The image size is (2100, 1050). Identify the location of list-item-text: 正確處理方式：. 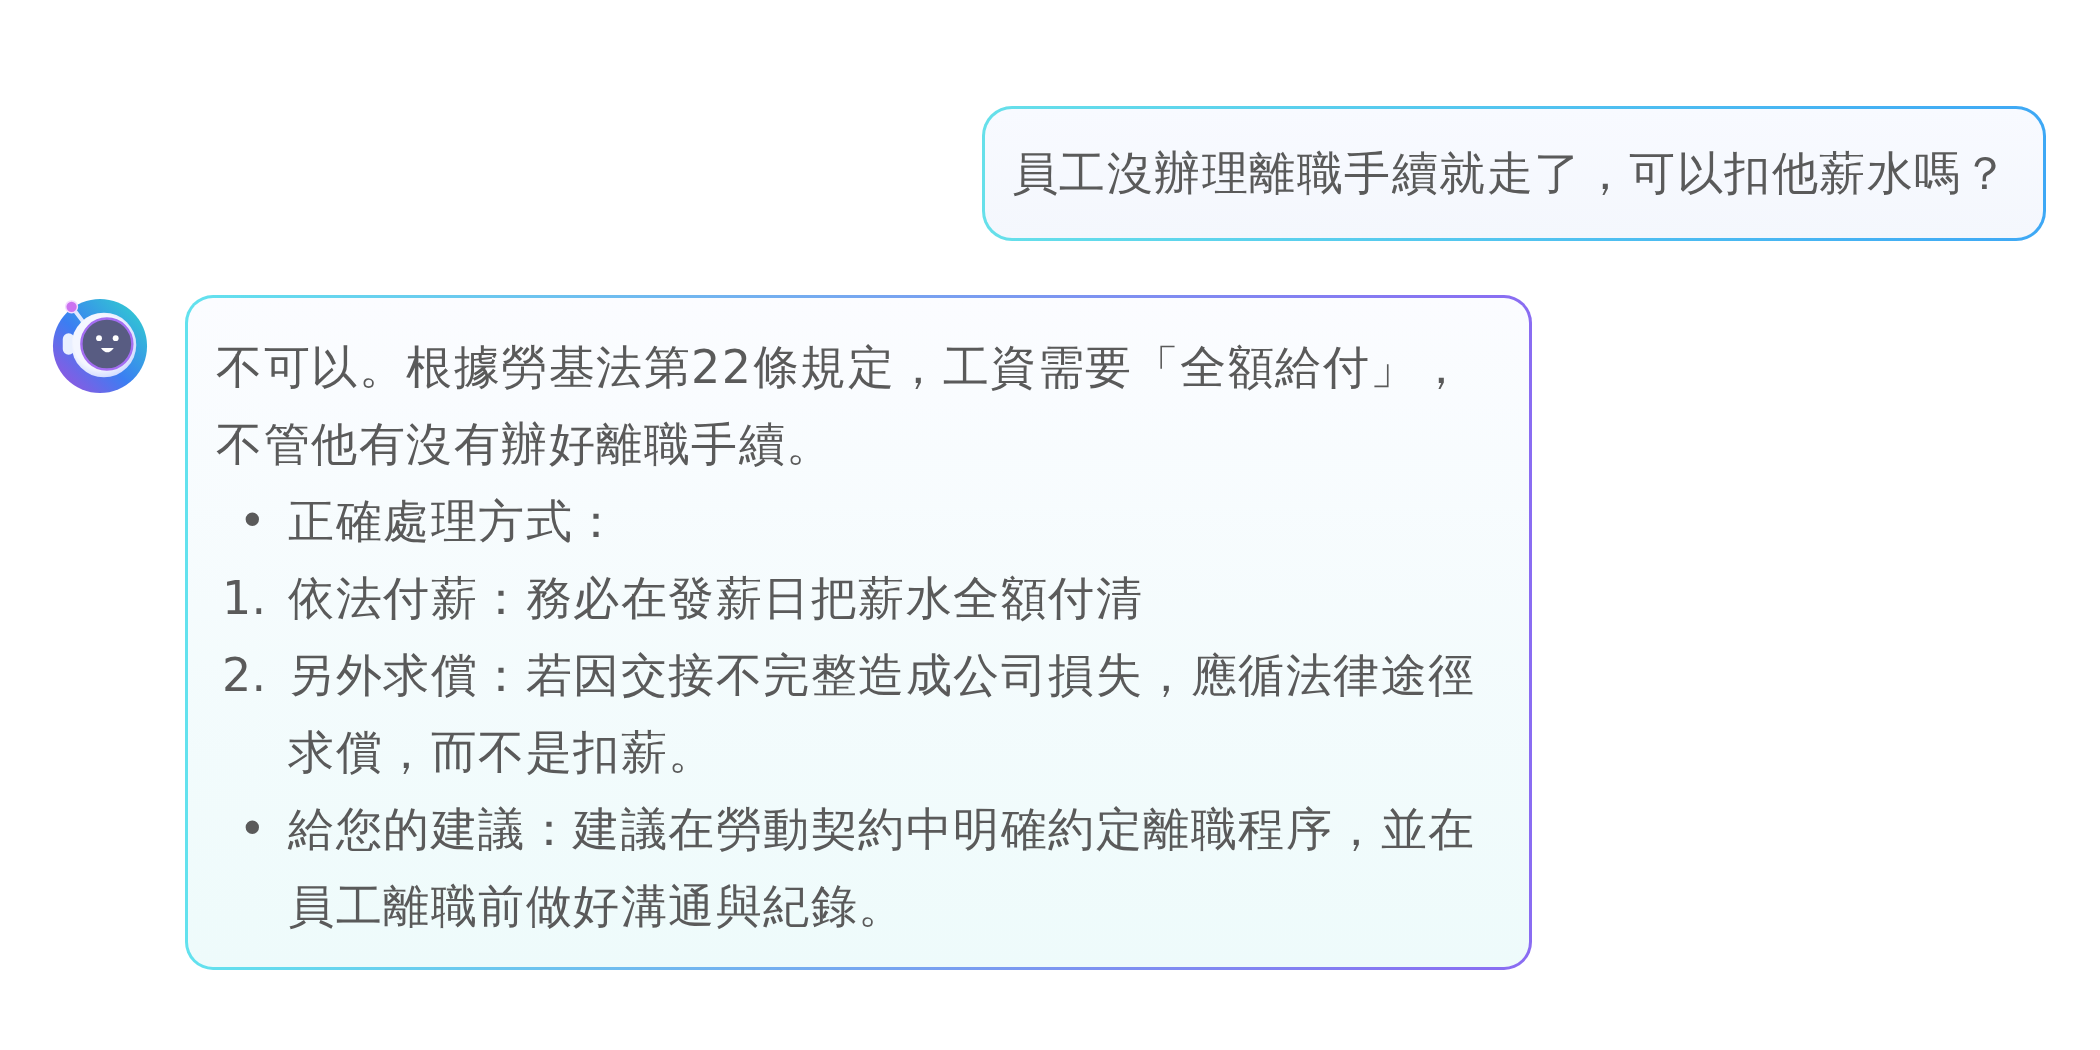
(455, 521).